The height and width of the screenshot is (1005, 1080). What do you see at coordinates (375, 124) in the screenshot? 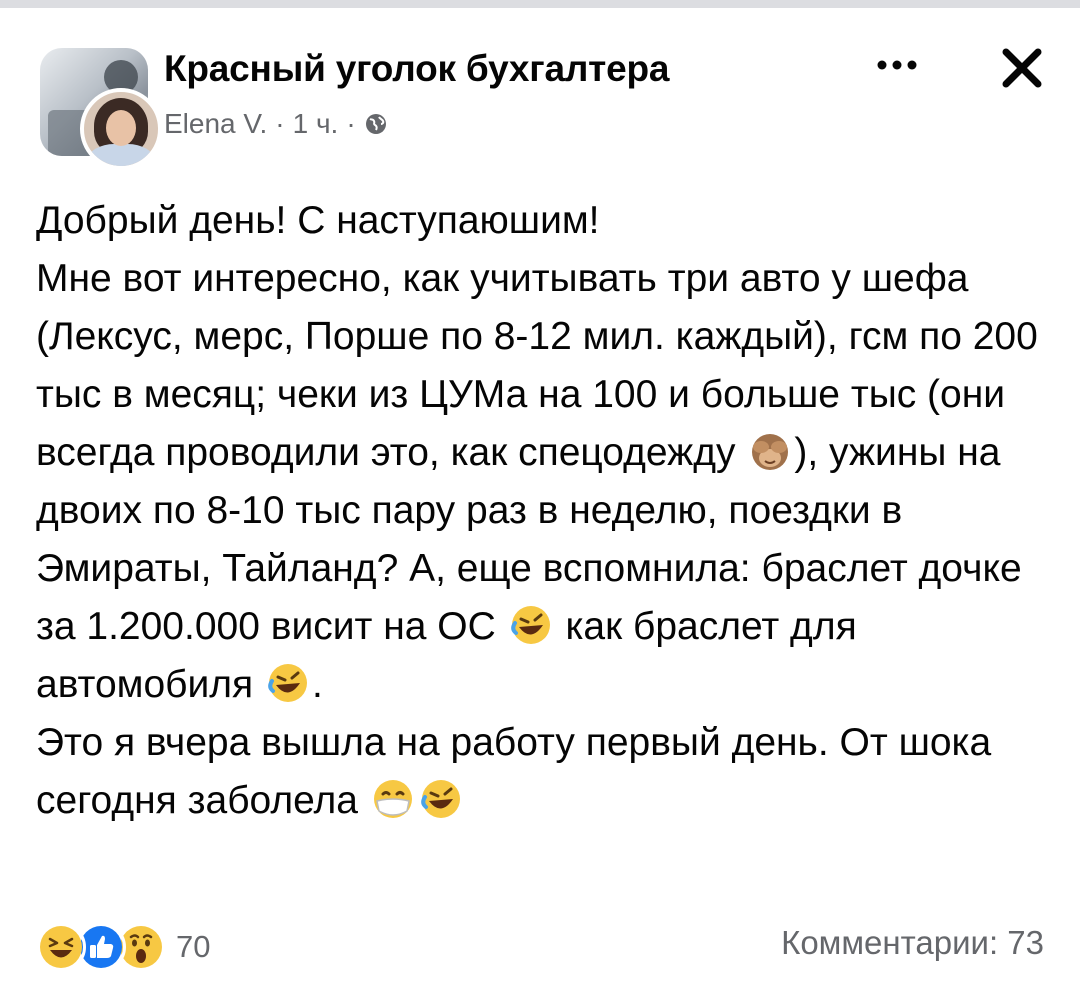
I see `globe-icon` at bounding box center [375, 124].